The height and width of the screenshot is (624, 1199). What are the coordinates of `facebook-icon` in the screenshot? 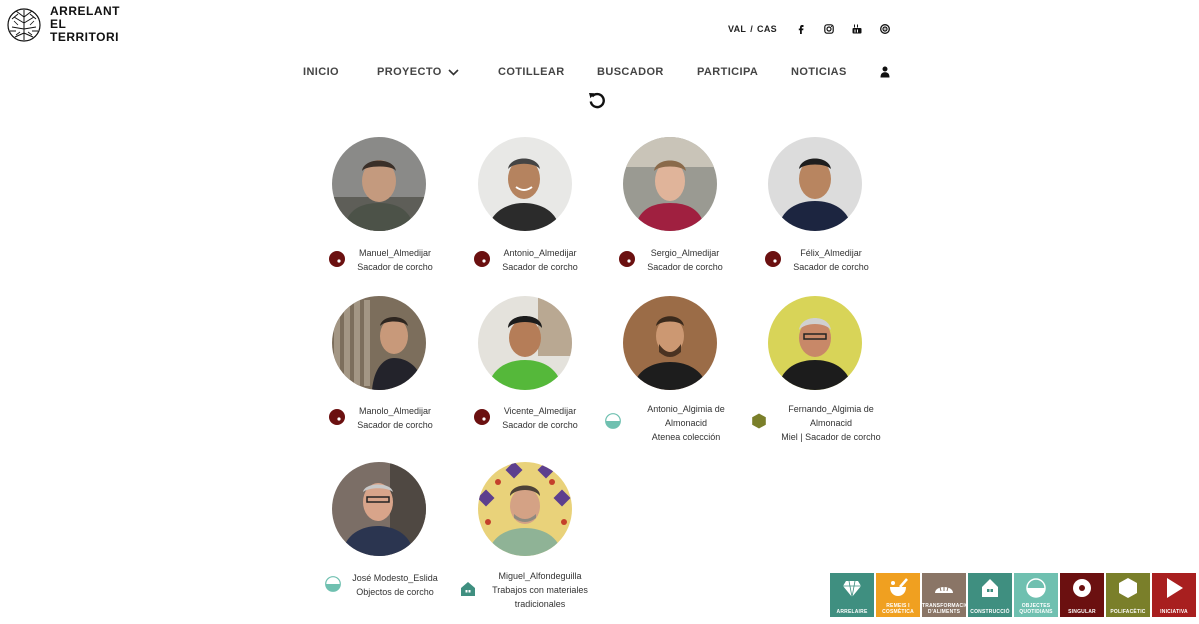 It's located at (801, 29).